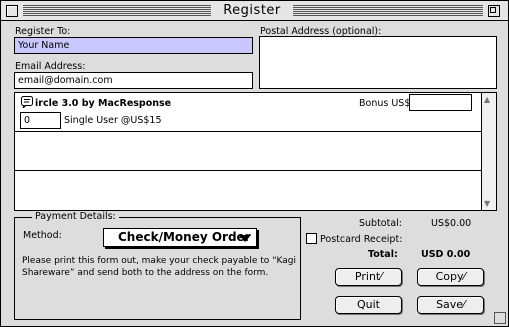  I want to click on email-label: Email Address:, so click(50, 66).